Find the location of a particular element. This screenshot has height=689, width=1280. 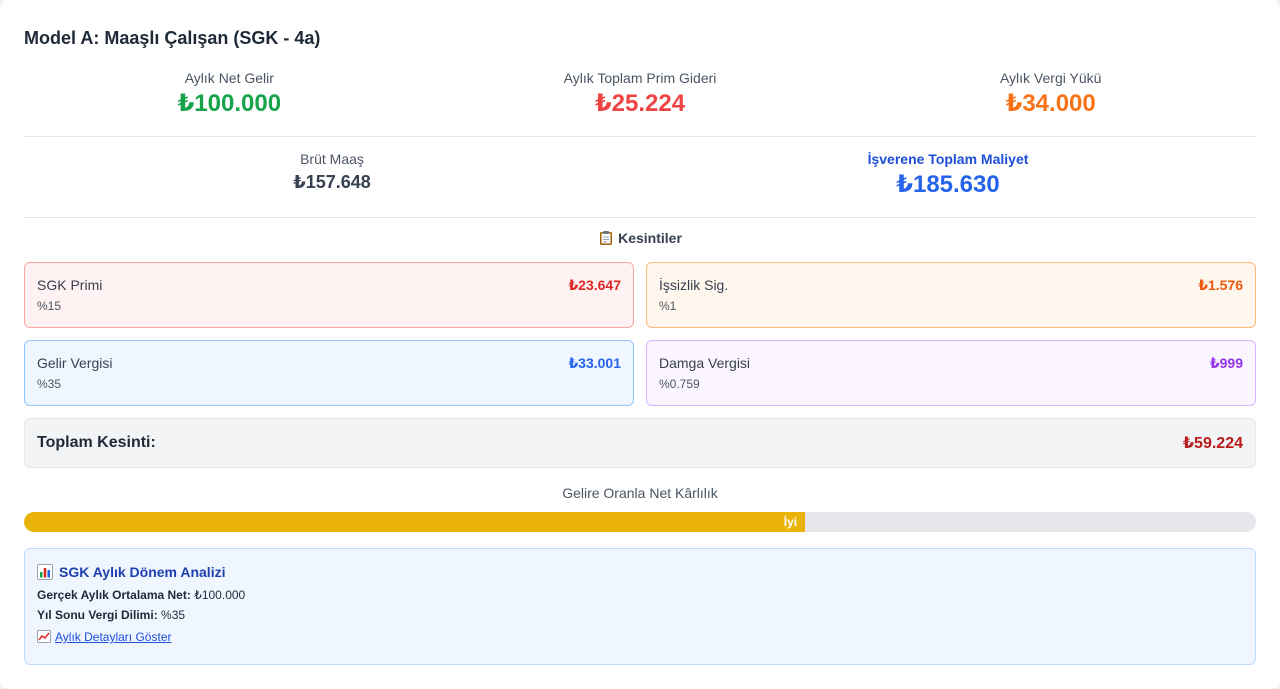

bar-chart-icon is located at coordinates (45, 572).